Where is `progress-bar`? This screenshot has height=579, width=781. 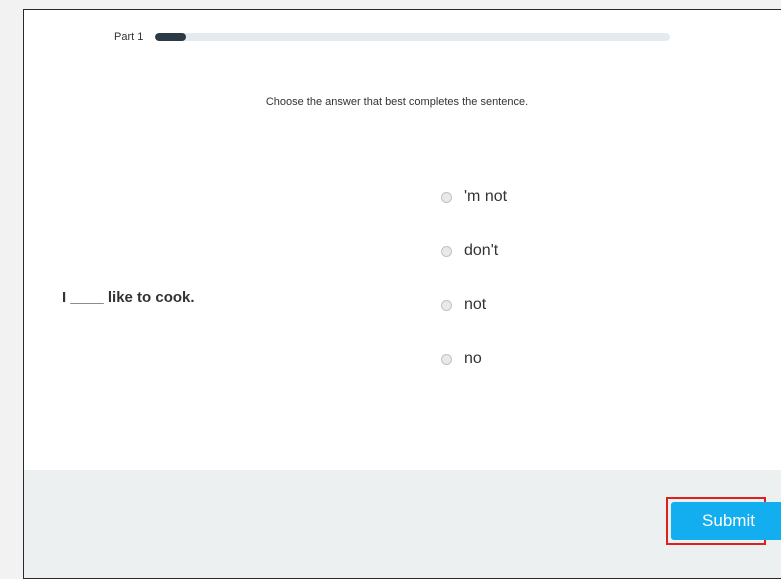 progress-bar is located at coordinates (413, 37).